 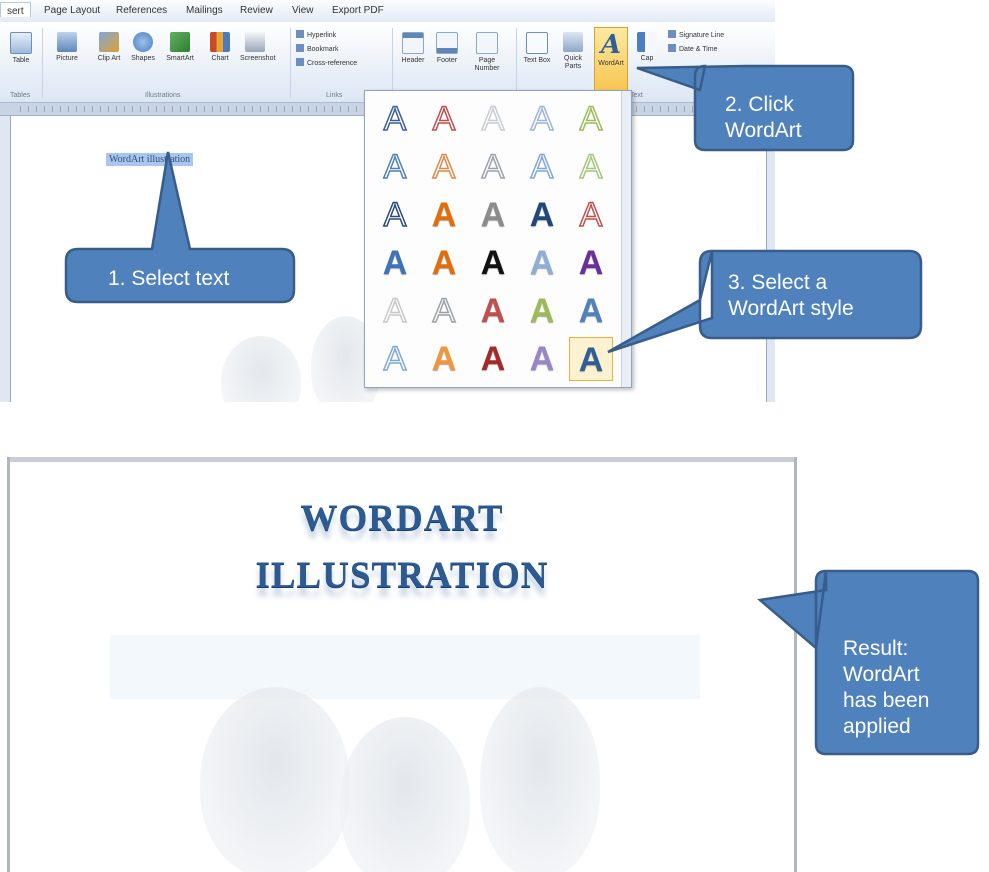 I want to click on wordart-style-6-5: A, so click(x=591, y=359).